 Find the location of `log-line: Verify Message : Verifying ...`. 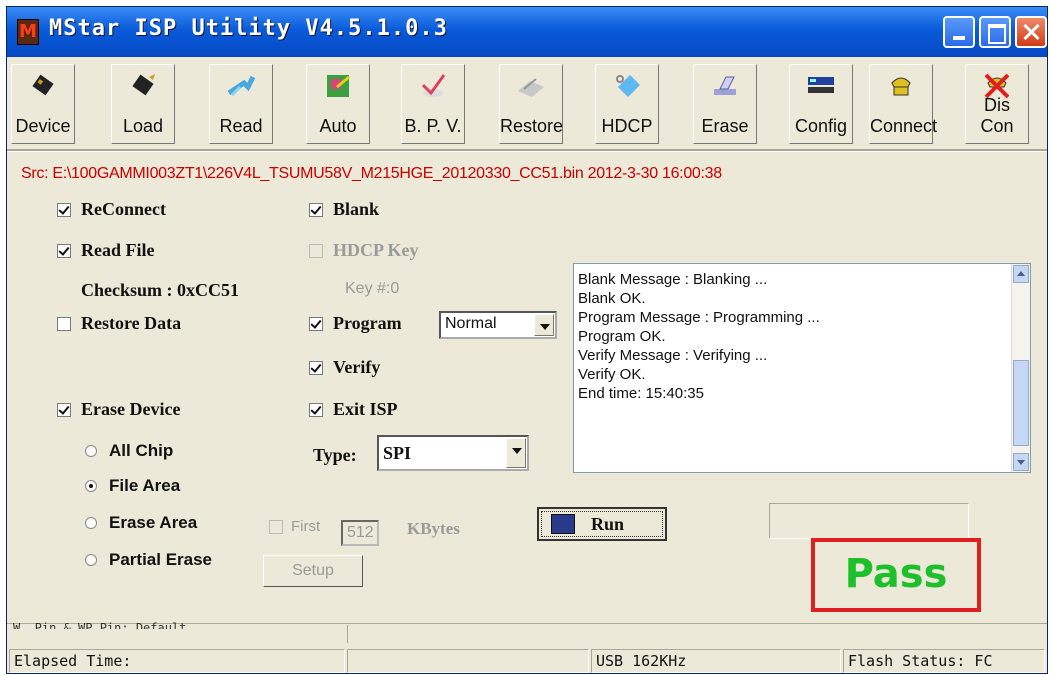

log-line: Verify Message : Verifying ... is located at coordinates (673, 355).